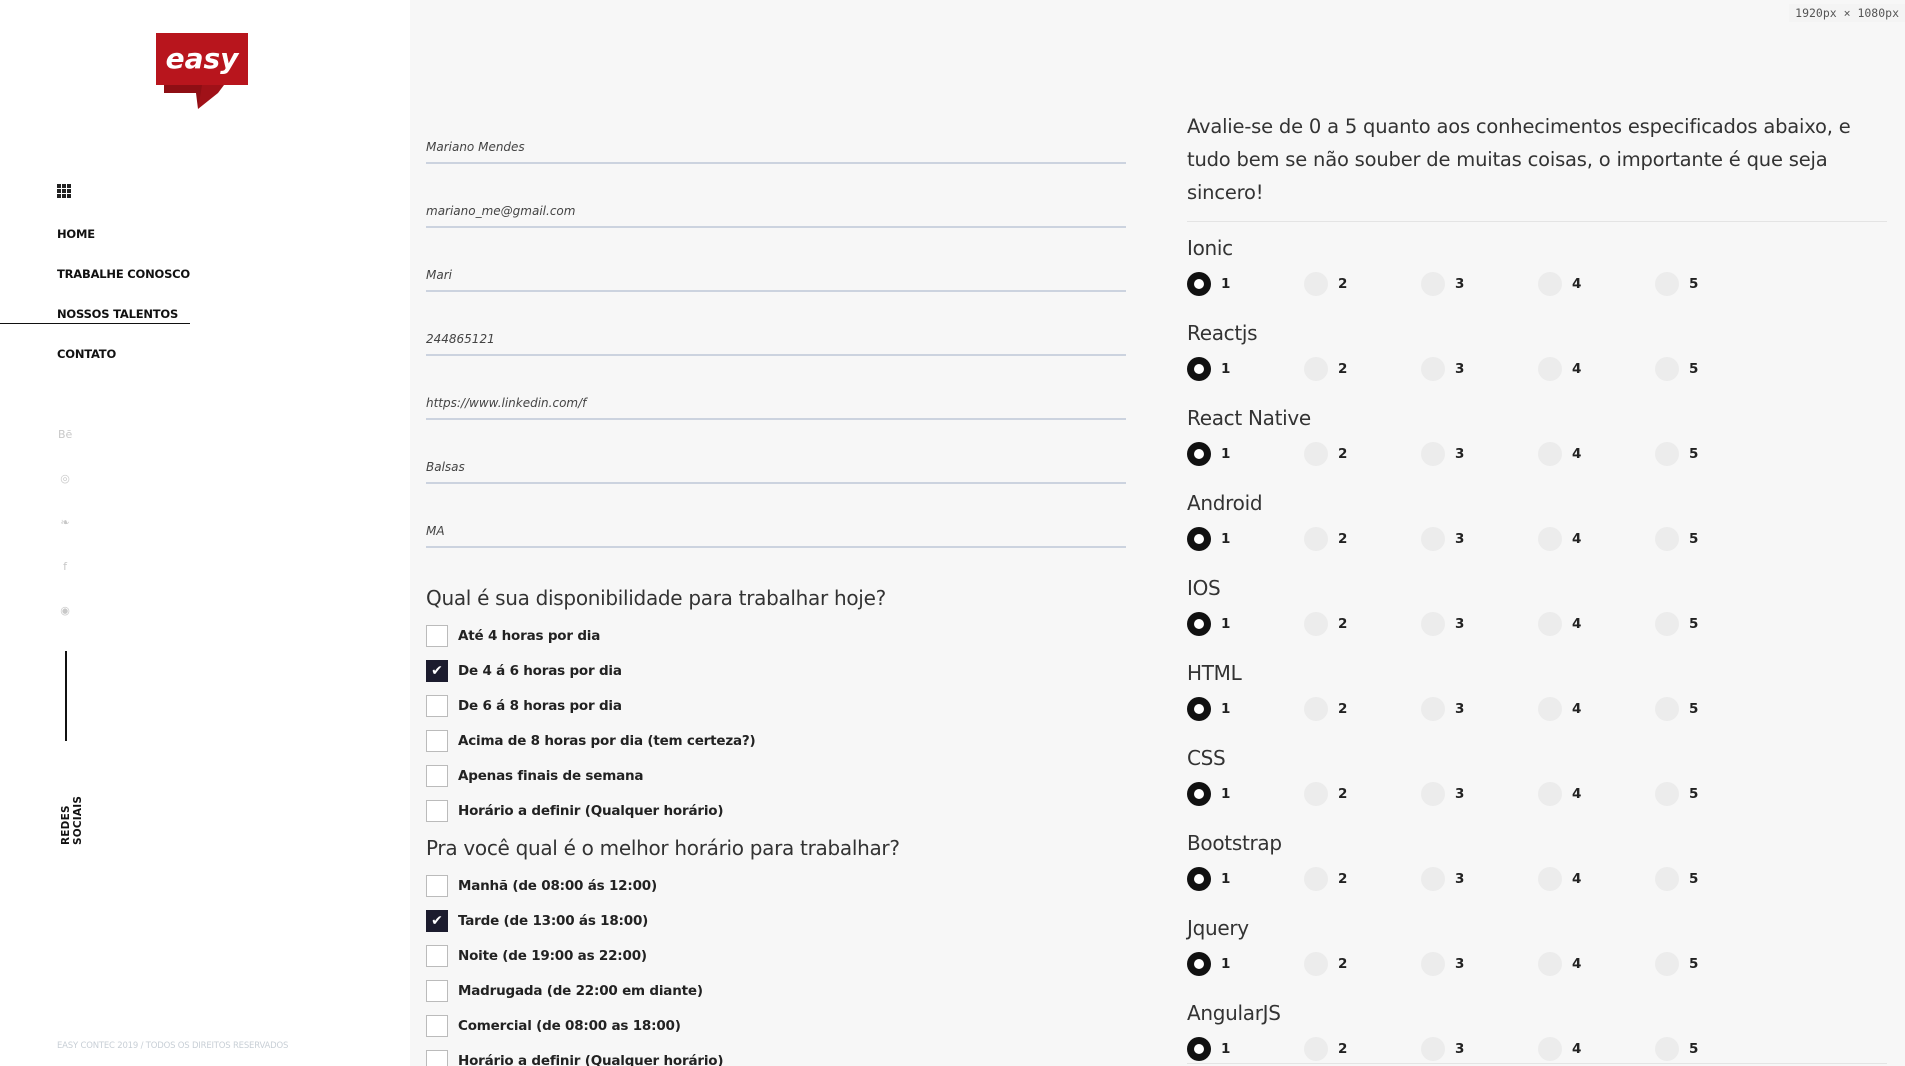 This screenshot has height=1066, width=1905. What do you see at coordinates (65, 479) in the screenshot?
I see `dribbble-icon: ◎` at bounding box center [65, 479].